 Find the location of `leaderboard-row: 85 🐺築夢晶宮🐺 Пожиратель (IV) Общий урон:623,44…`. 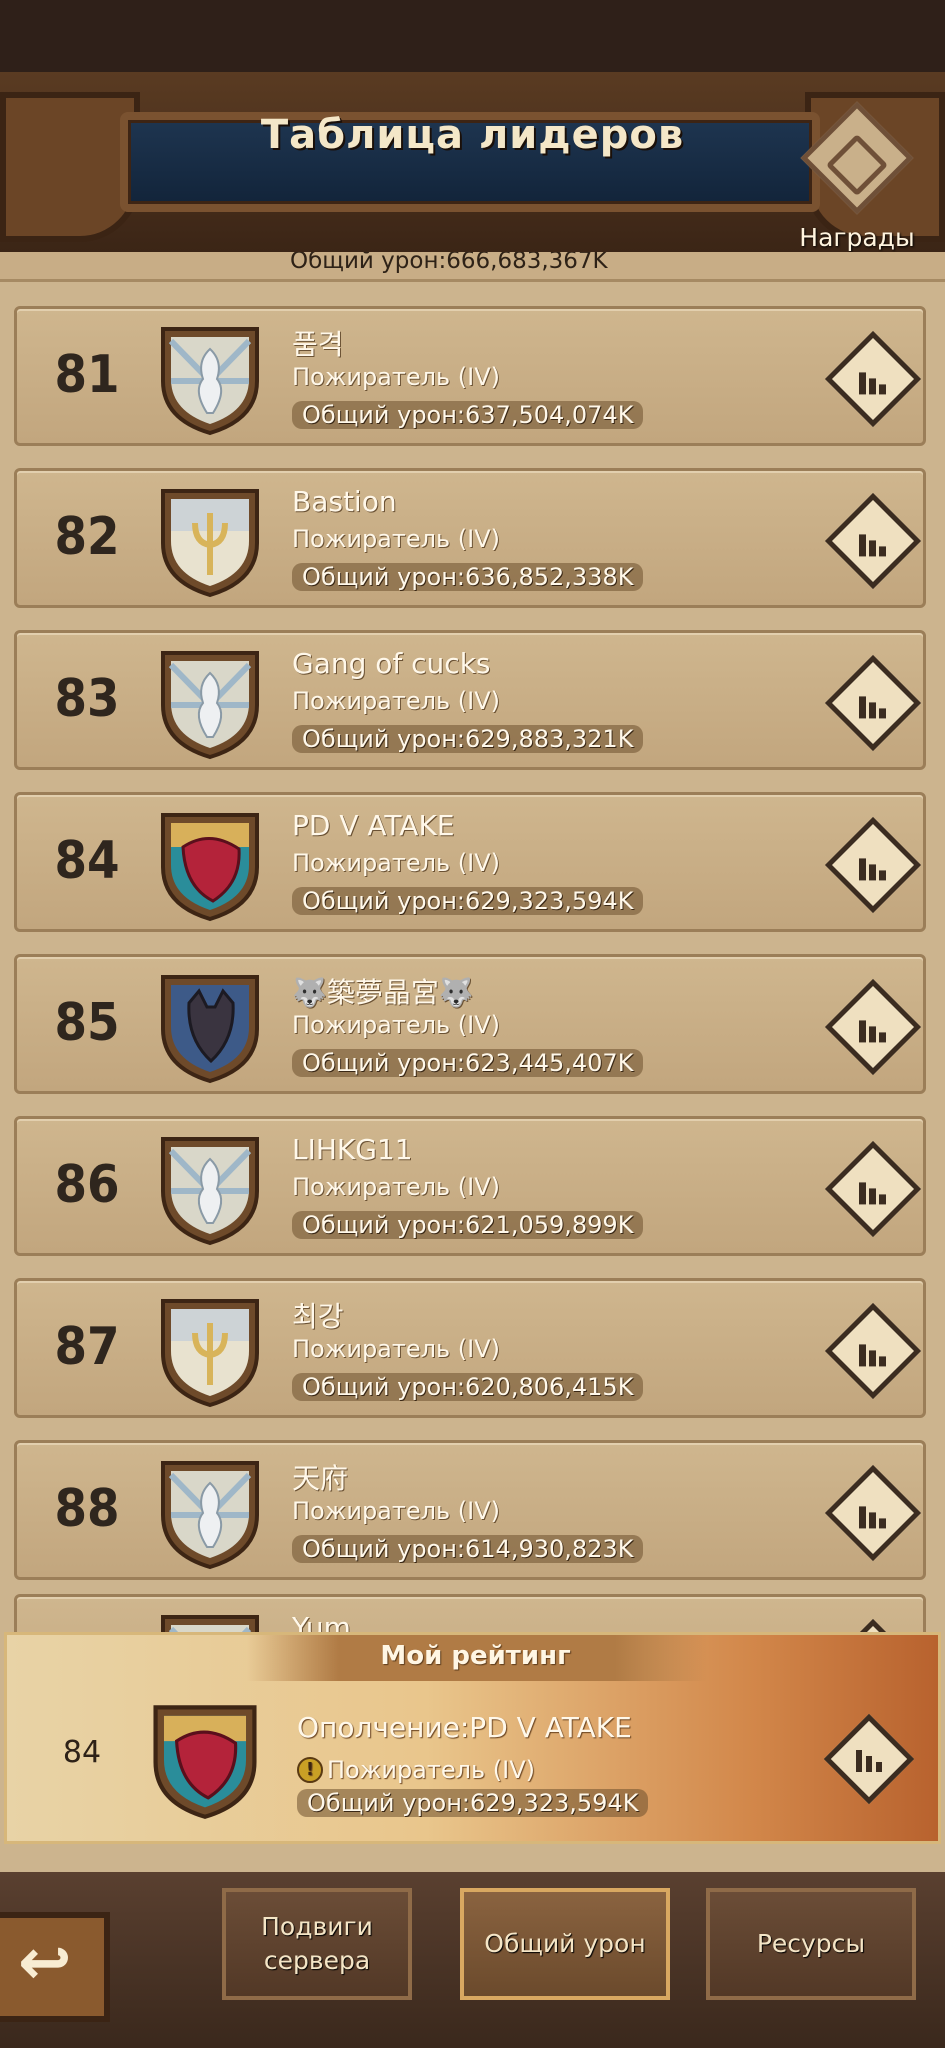

leaderboard-row: 85 🐺築夢晶宮🐺 Пожиратель (IV) Общий урон:623,44… is located at coordinates (470, 1024).